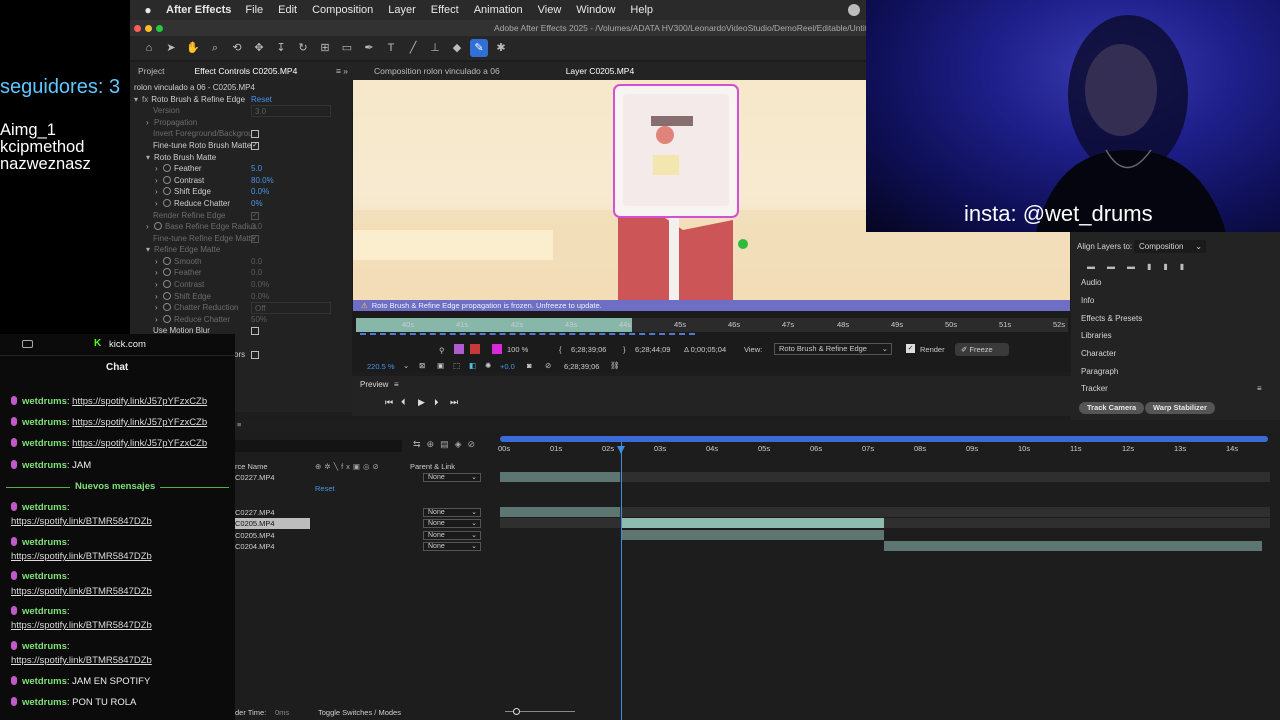 The image size is (1280, 720). Describe the element at coordinates (347, 48) in the screenshot. I see `rectangle-tool-icon: ▭` at that location.